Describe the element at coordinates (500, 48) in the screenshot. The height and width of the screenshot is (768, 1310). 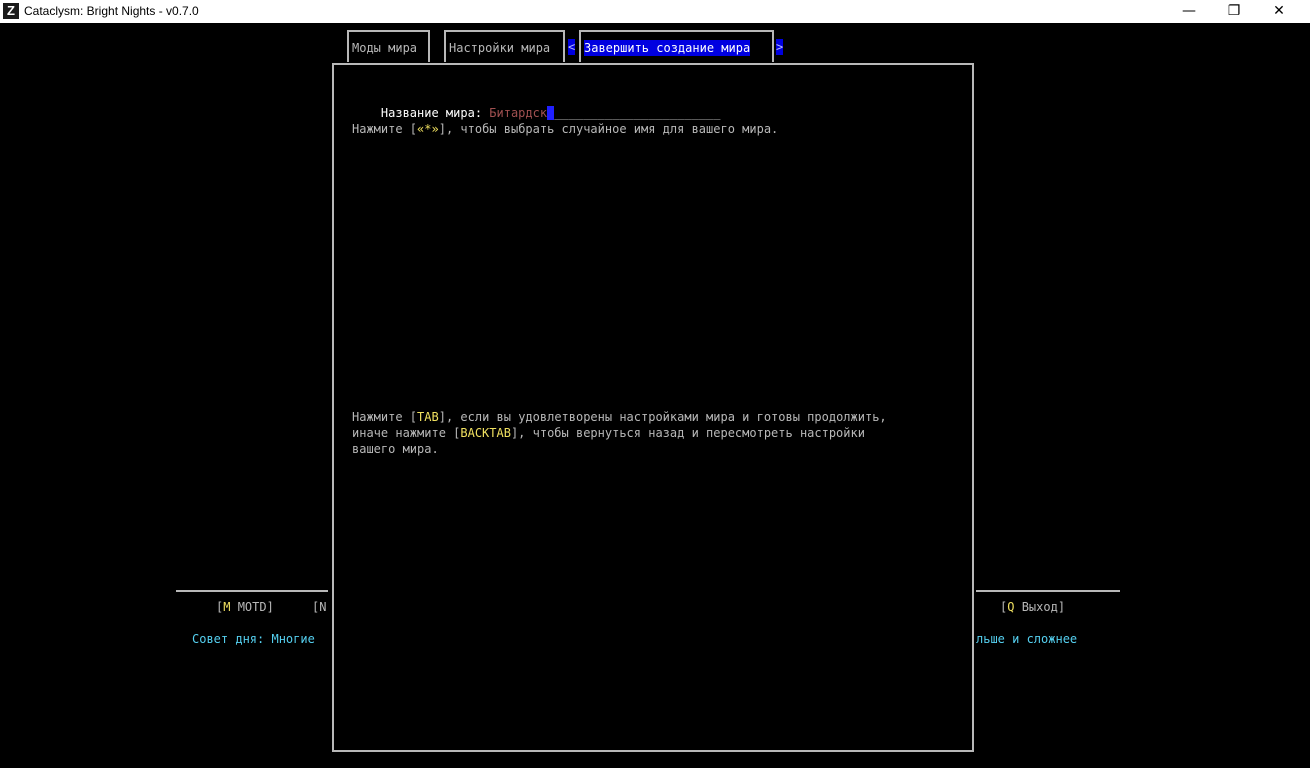
I see `tab-world-settings-label: Настройки мира` at that location.